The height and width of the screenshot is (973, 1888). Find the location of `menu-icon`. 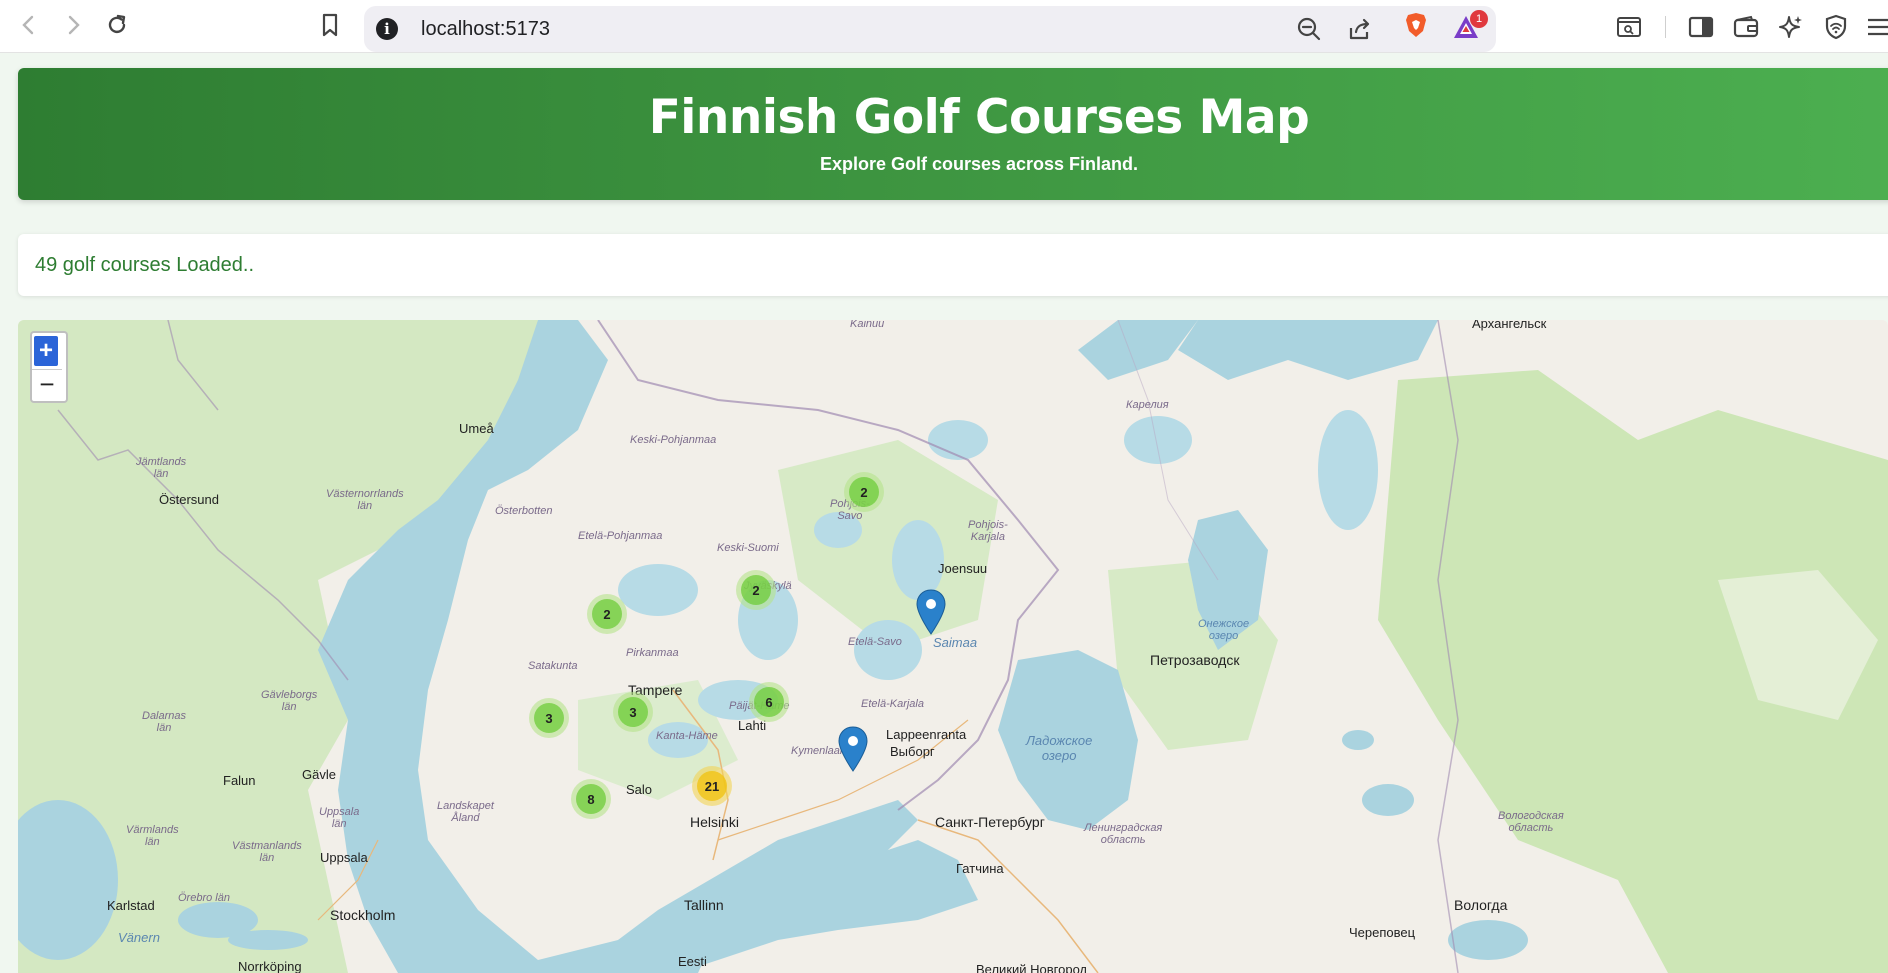

menu-icon is located at coordinates (1877, 27).